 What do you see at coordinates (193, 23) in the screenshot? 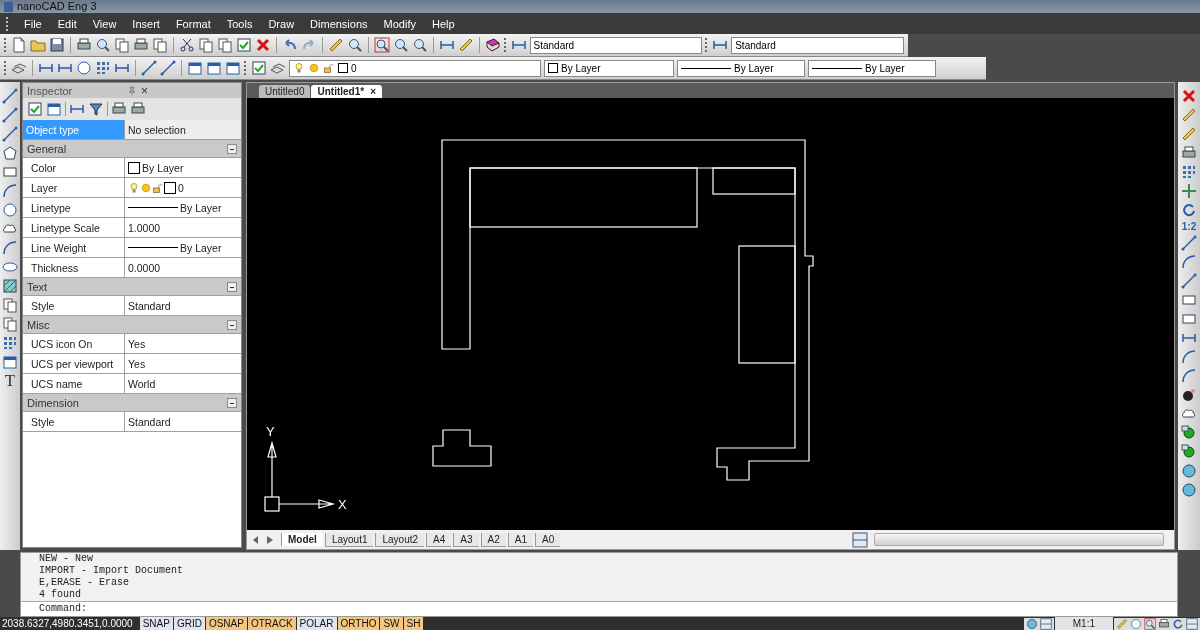
I see `menu-item: Format` at bounding box center [193, 23].